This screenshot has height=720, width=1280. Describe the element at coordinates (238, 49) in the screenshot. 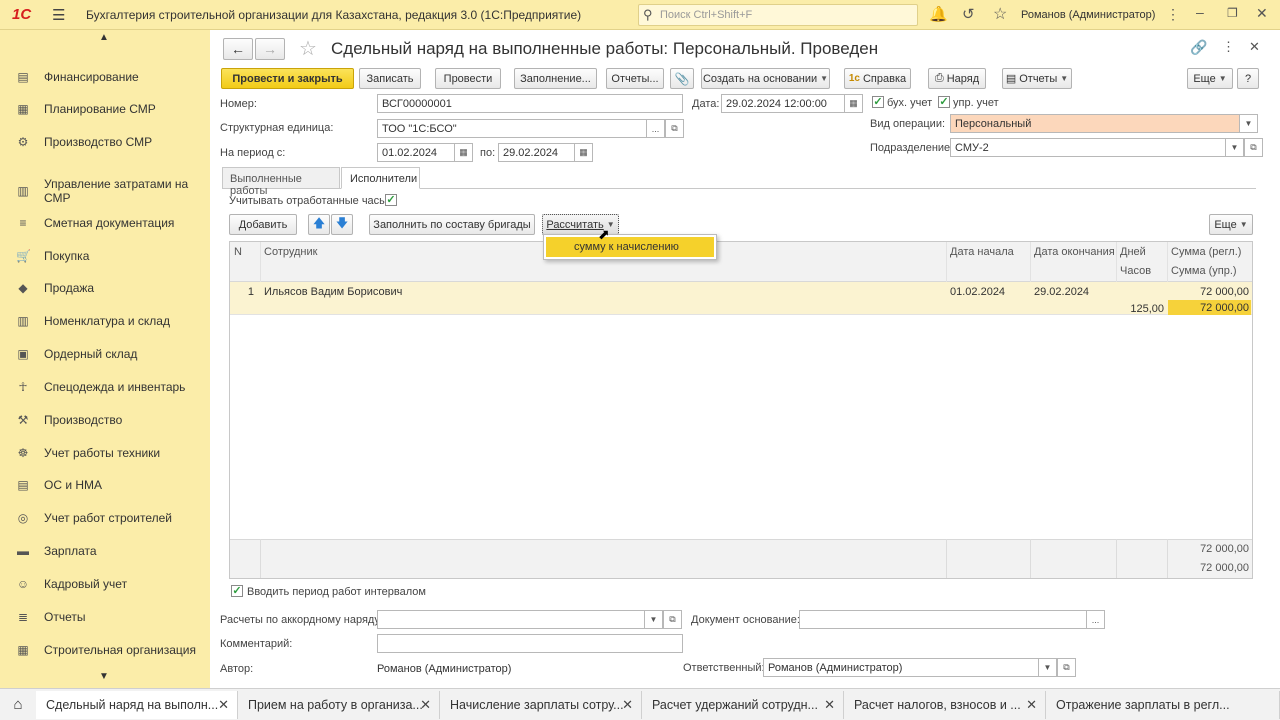

I see `back-button: ←` at that location.